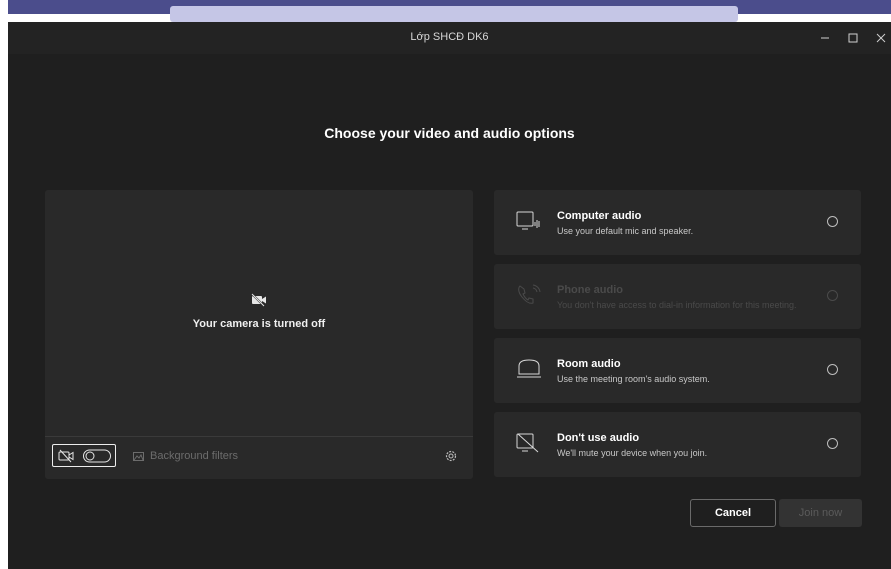 The width and height of the screenshot is (891, 569). What do you see at coordinates (454, 14) in the screenshot?
I see `background-app-search-field` at bounding box center [454, 14].